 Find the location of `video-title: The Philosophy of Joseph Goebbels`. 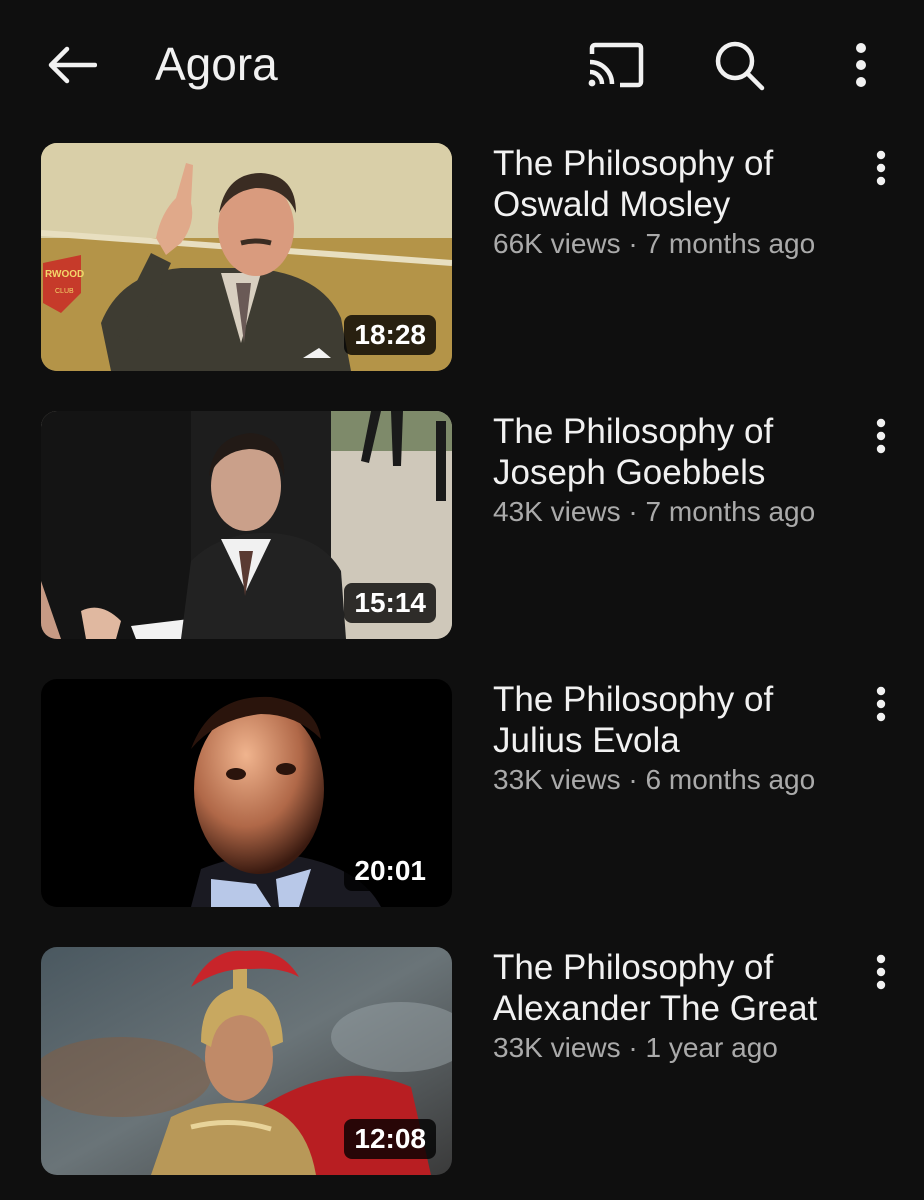

video-title: The Philosophy of Joseph Goebbels is located at coordinates (673, 452).